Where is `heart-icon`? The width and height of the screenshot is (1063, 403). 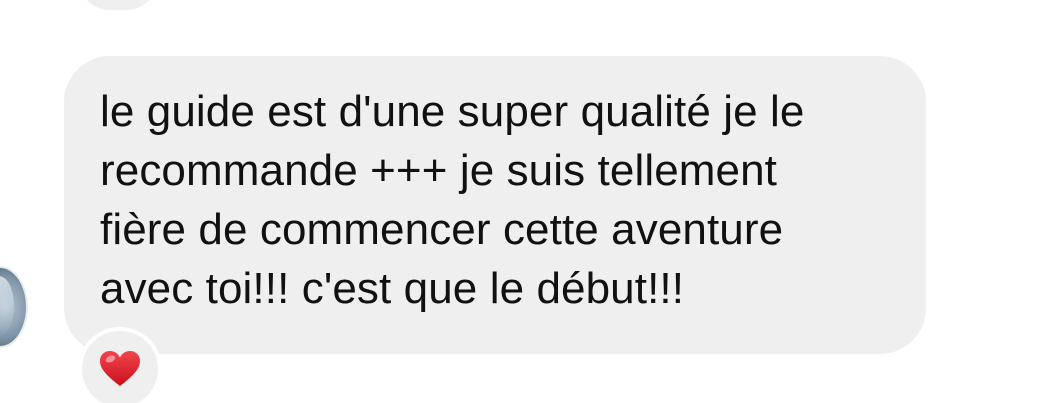 heart-icon is located at coordinates (120, 368).